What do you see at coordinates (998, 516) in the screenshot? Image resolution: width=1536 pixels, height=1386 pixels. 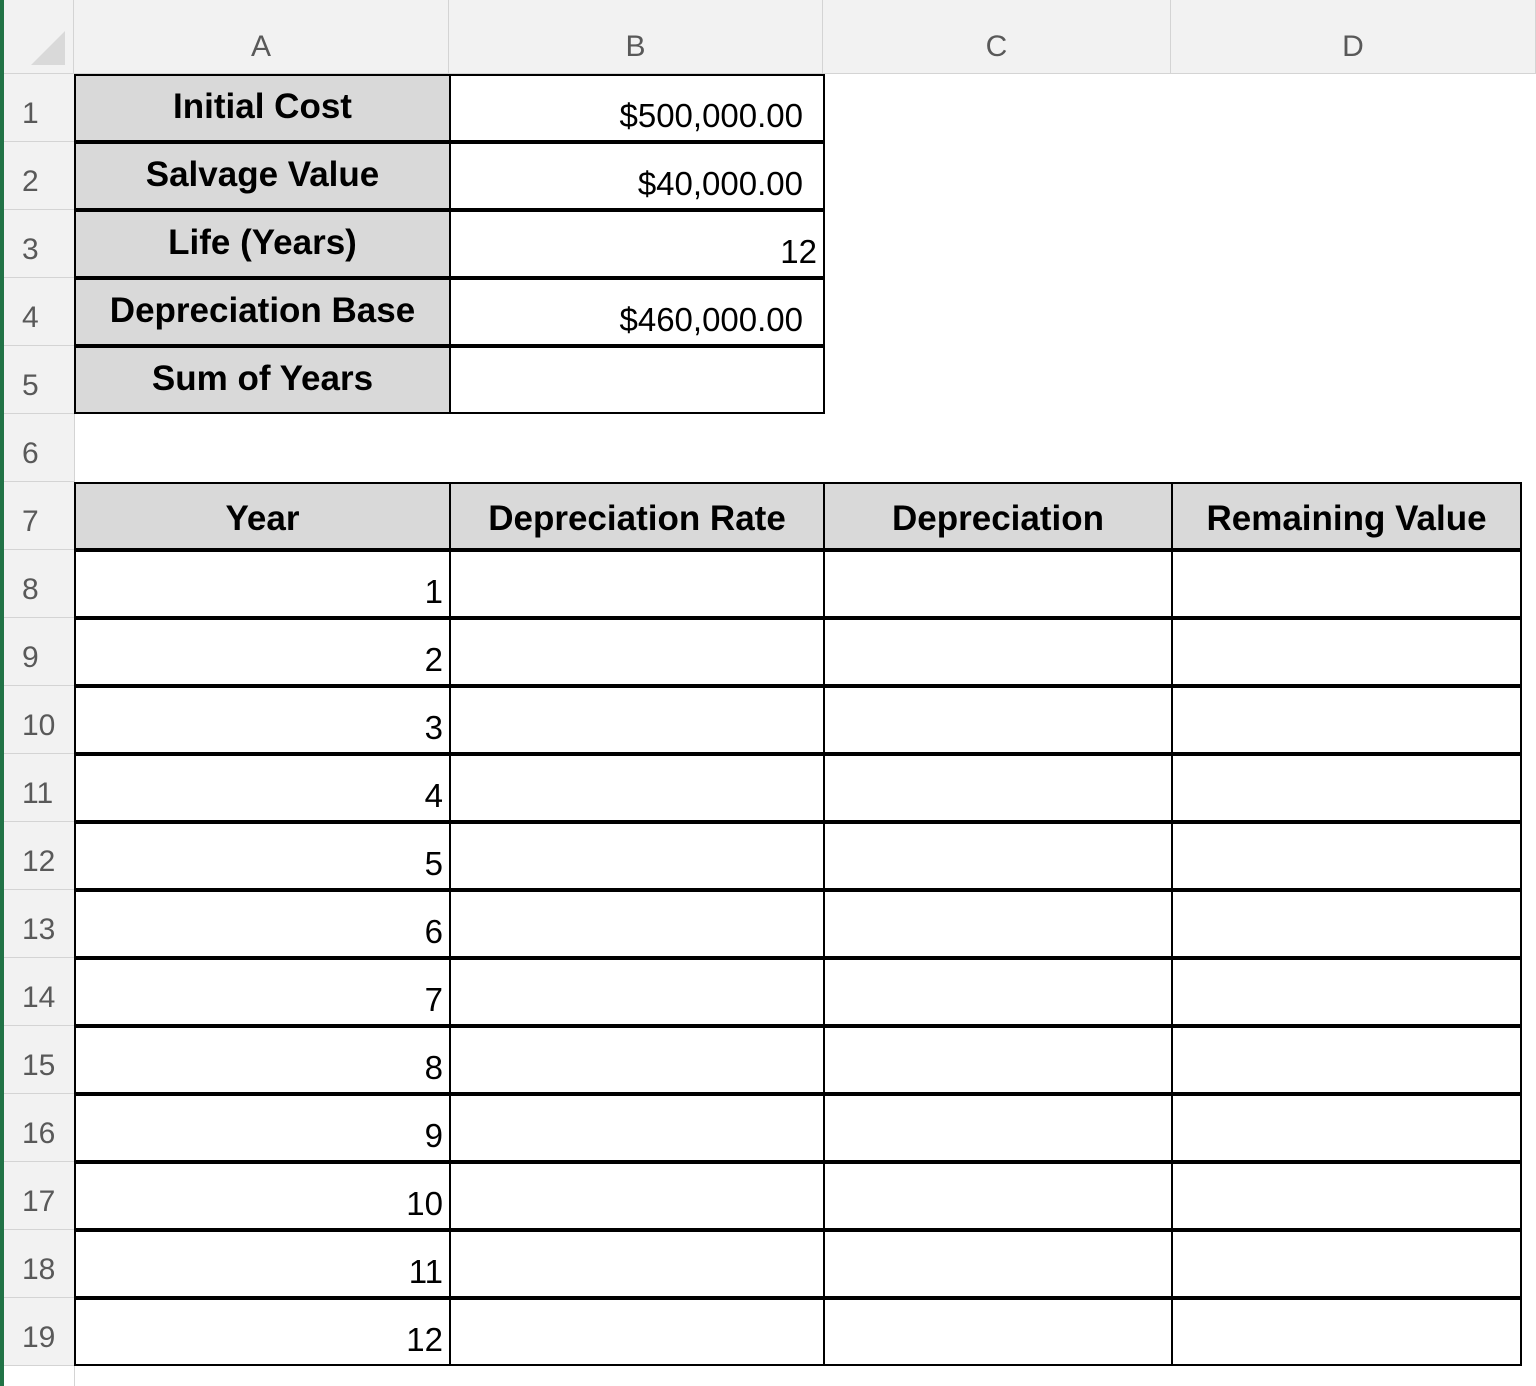 I see `table-header-cell: Depreciation` at bounding box center [998, 516].